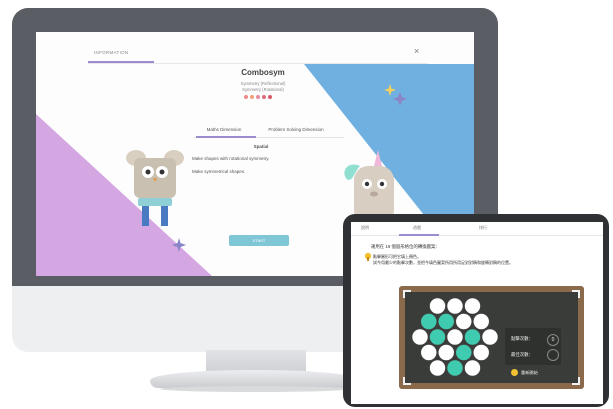 The image size is (613, 409). I want to click on tablet-tab-info: 說明, so click(365, 228).